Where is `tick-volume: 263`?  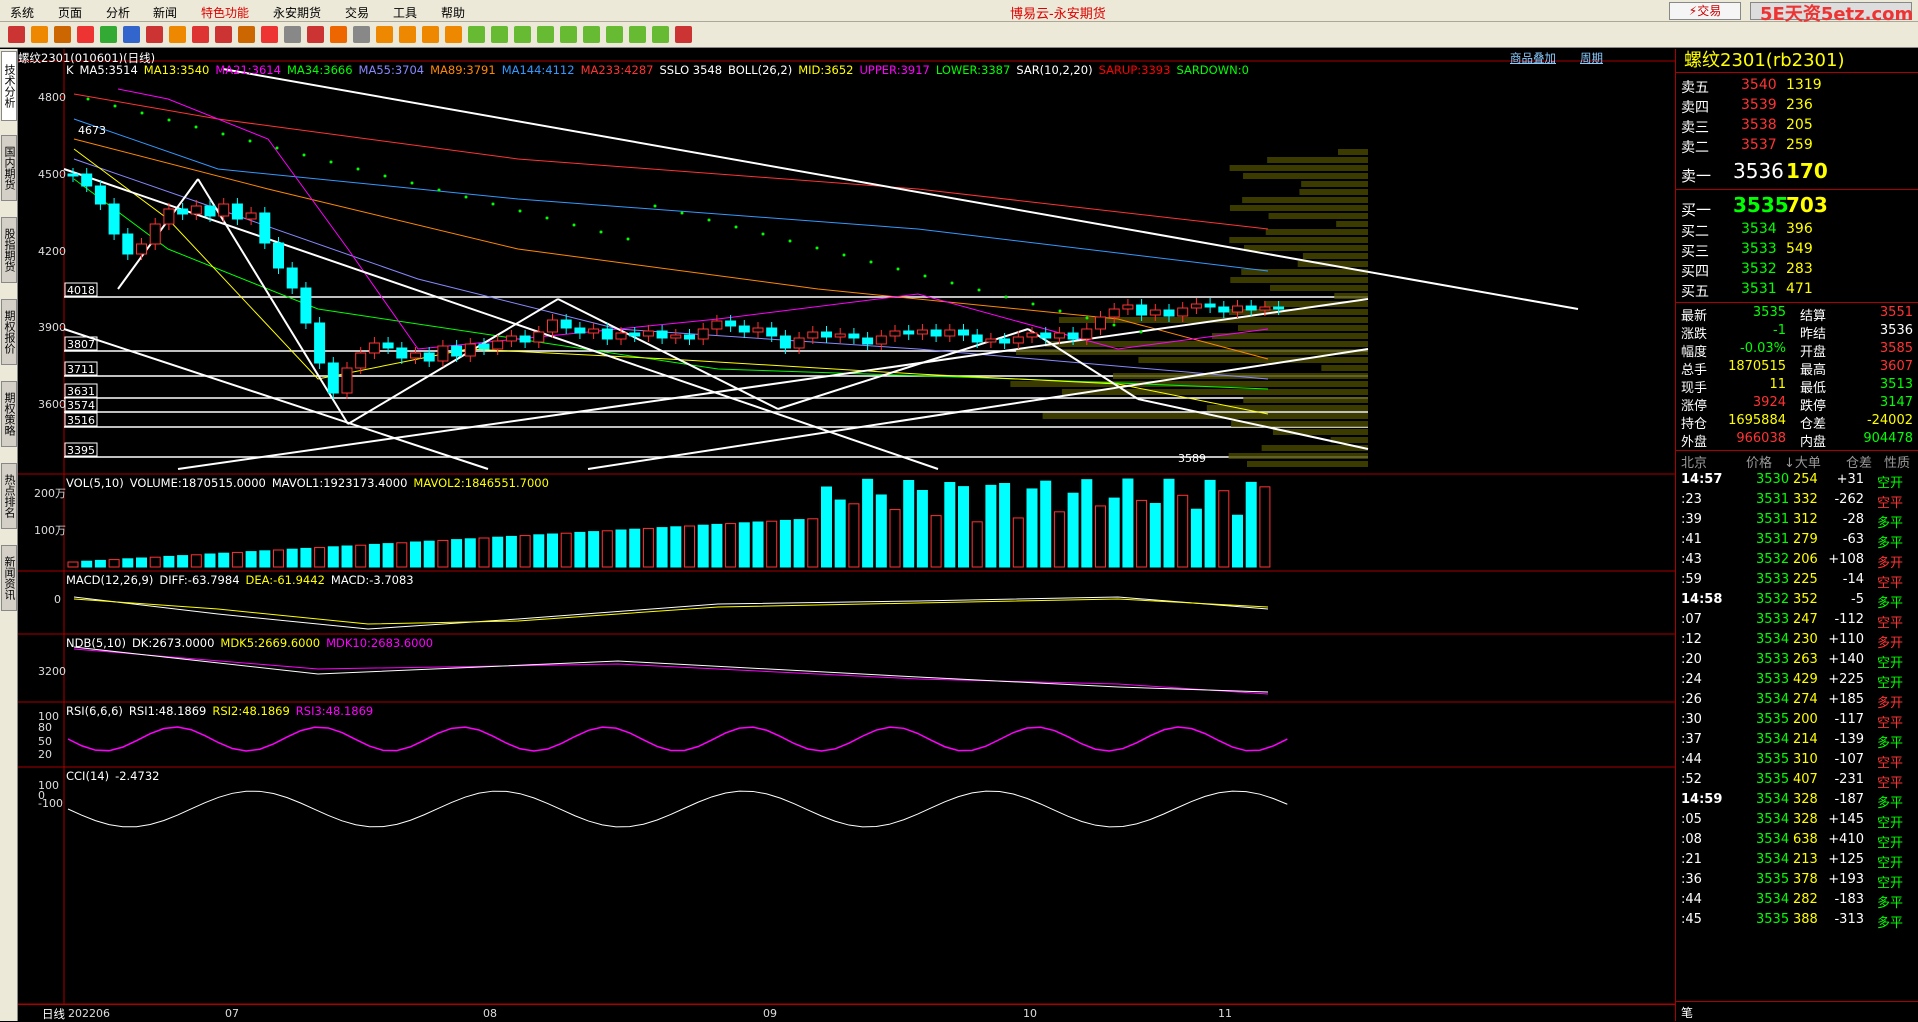
tick-volume: 263 is located at coordinates (1805, 659).